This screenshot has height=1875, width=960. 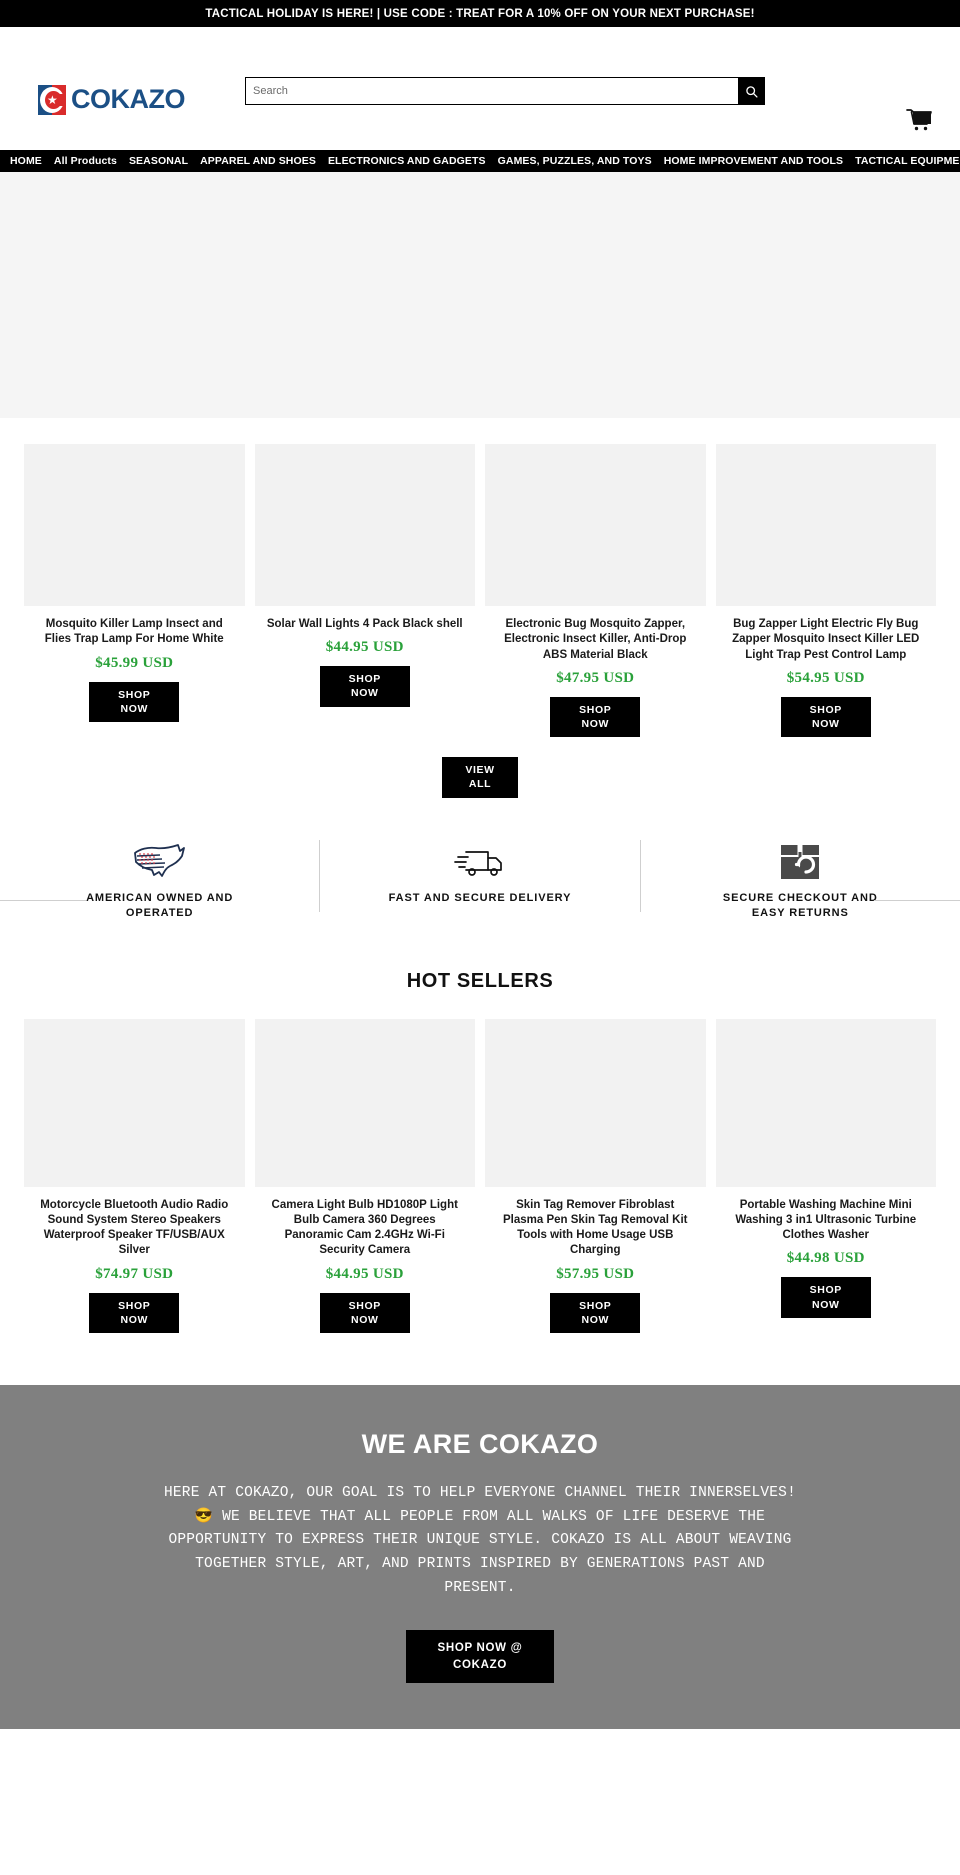 I want to click on view-all-label-line2: ALL, so click(x=480, y=784).